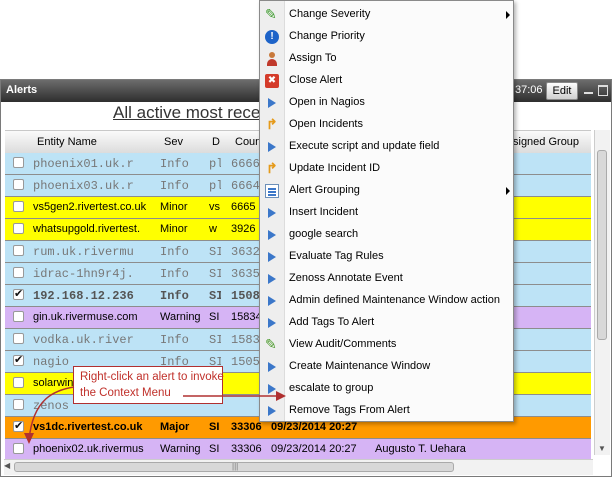 The image size is (614, 479). I want to click on up-arrow-icon, so click(272, 124).